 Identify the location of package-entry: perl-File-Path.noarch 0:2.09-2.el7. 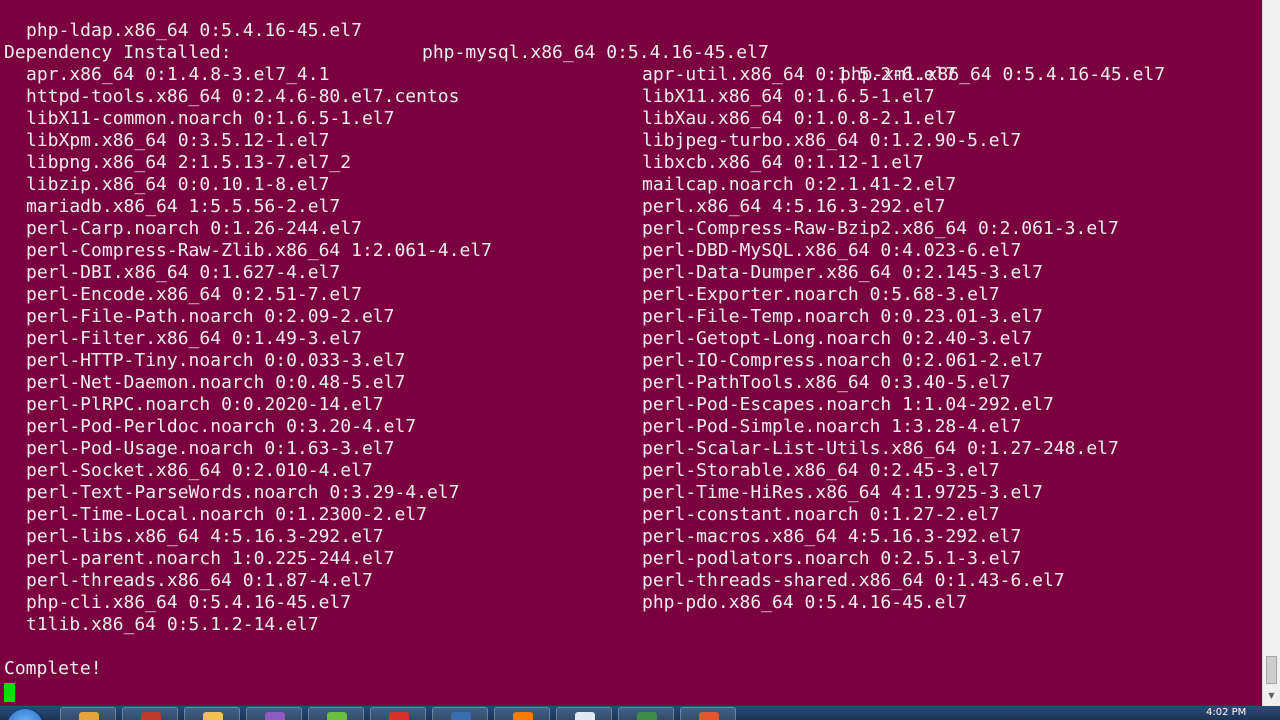
(210, 316).